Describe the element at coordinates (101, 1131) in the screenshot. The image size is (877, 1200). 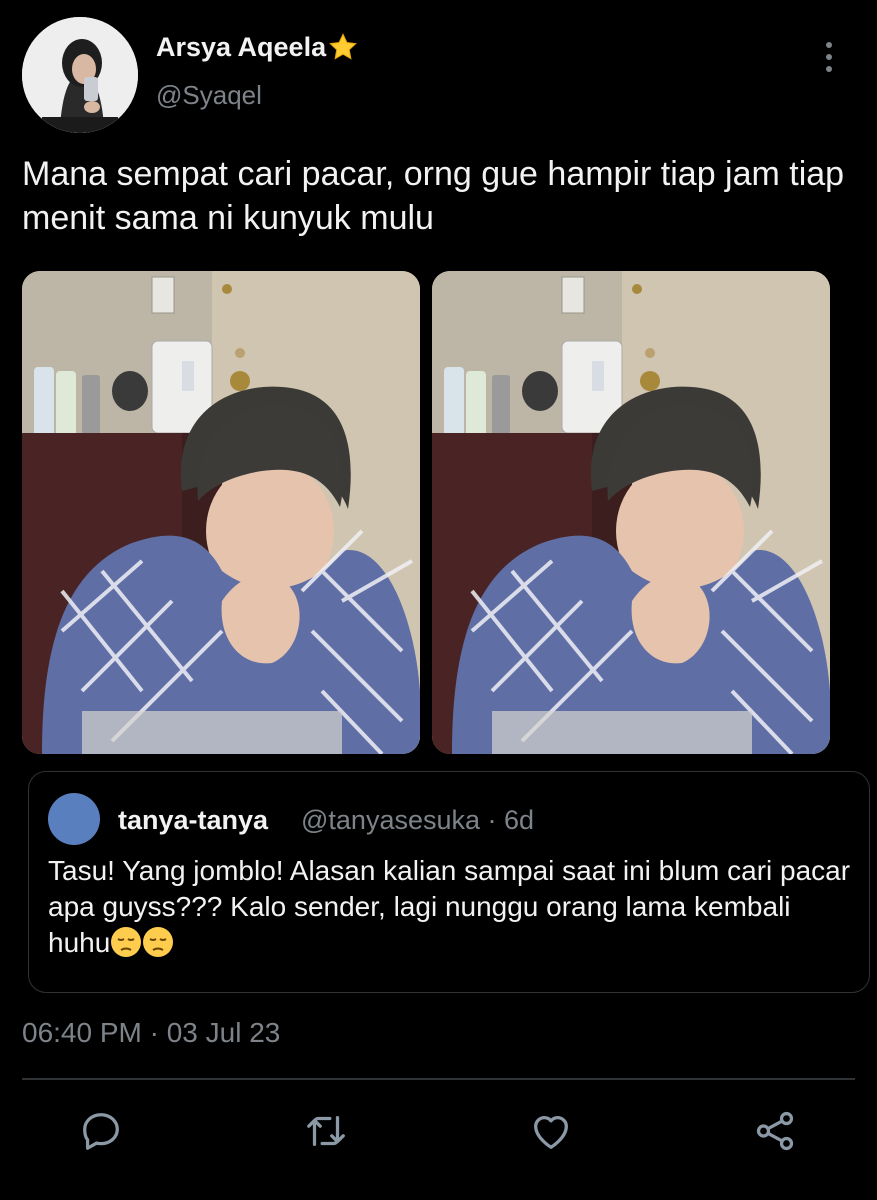
I see `reply-icon` at that location.